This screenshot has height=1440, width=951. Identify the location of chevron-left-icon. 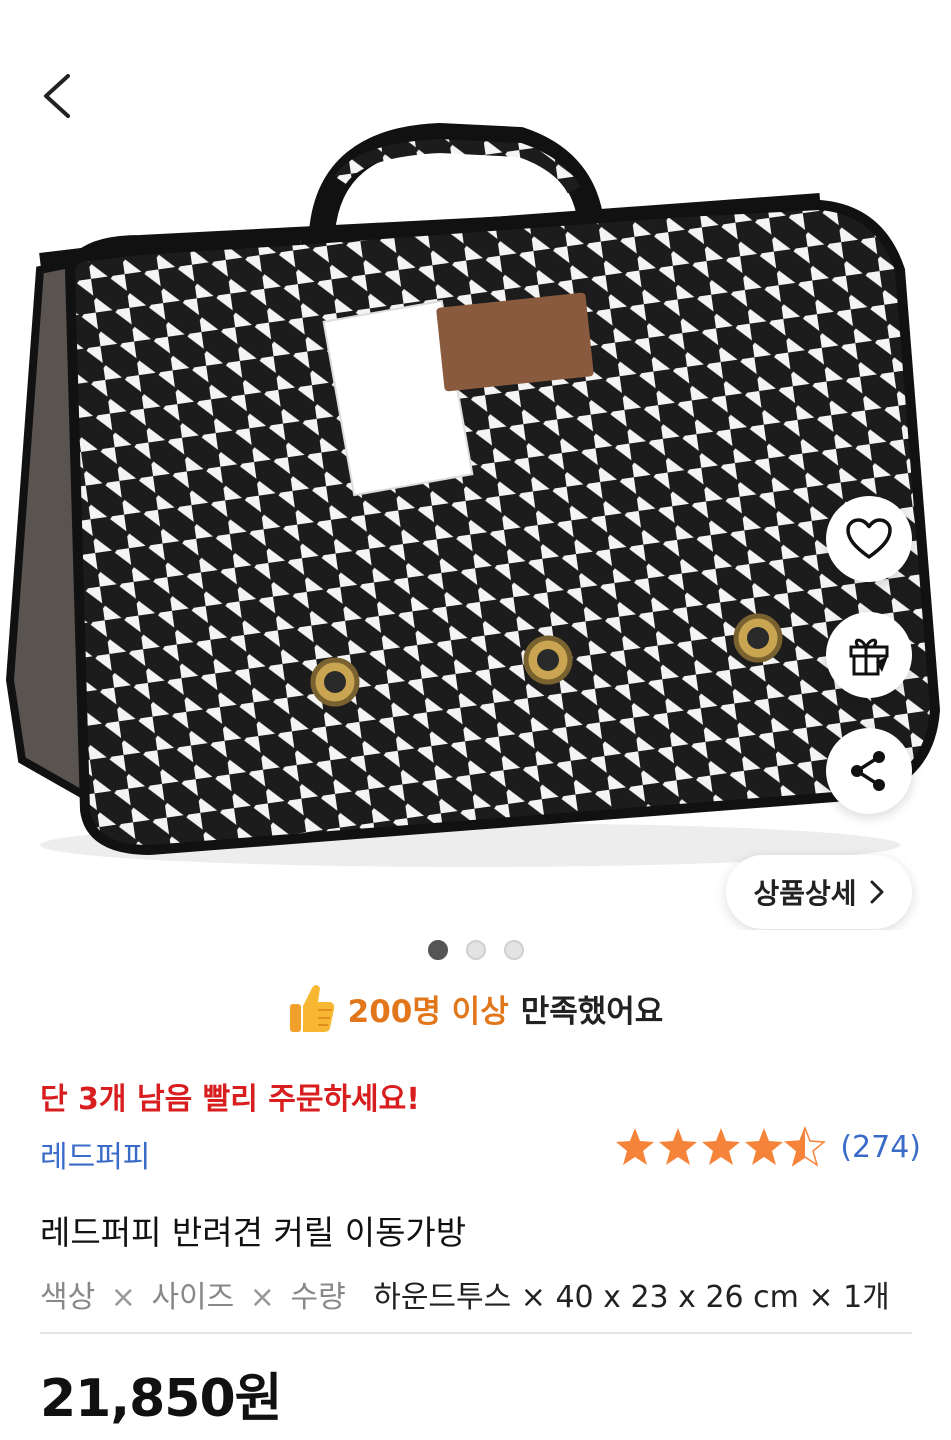
(57, 96).